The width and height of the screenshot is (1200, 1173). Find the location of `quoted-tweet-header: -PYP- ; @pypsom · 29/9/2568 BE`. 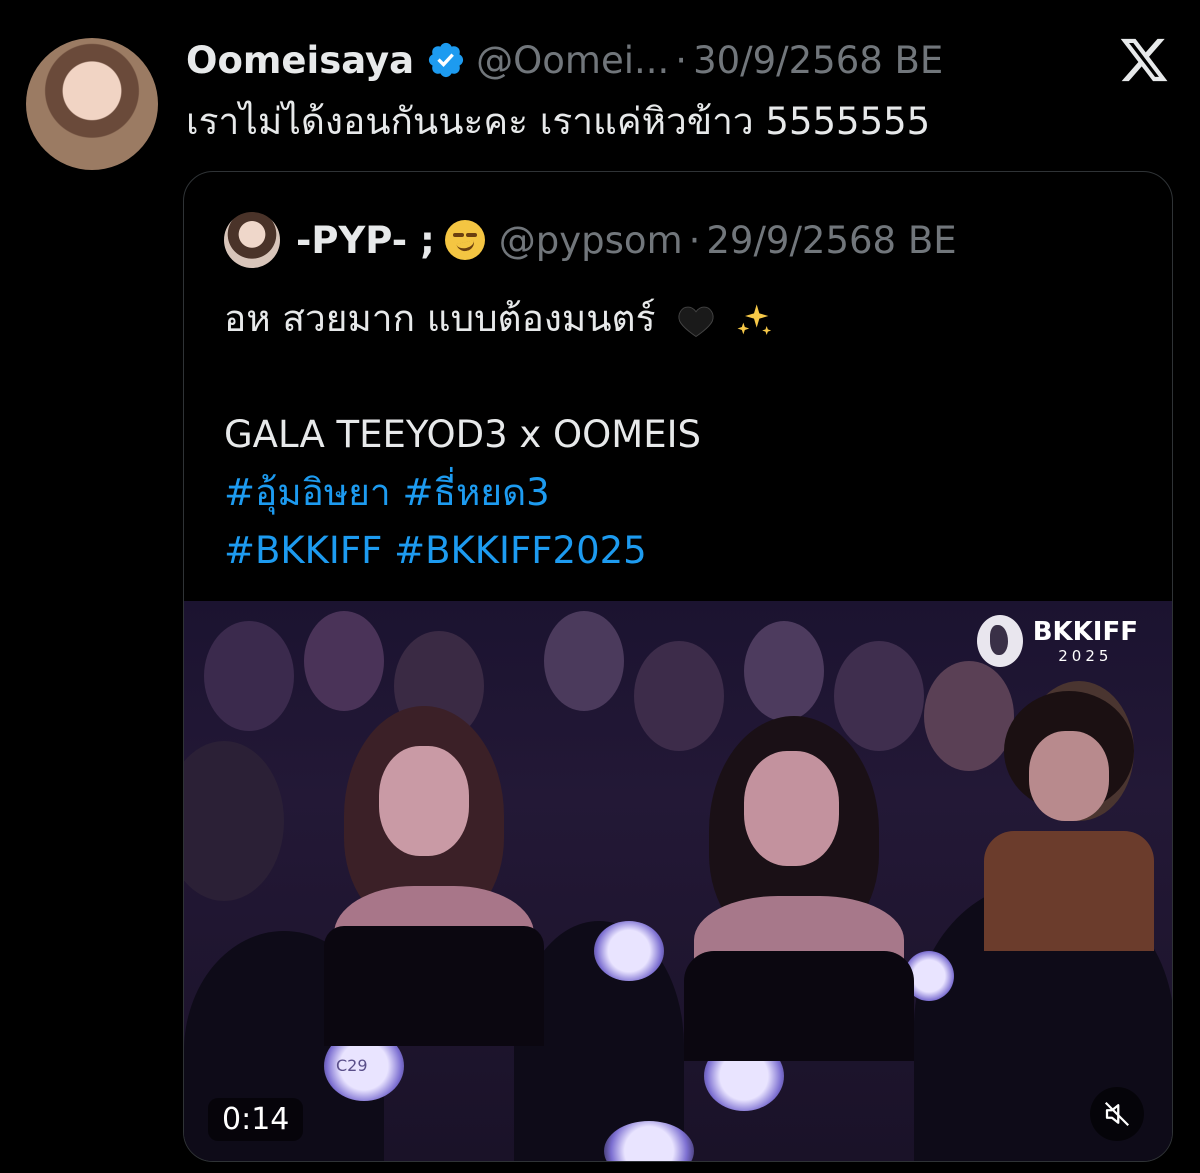

quoted-tweet-header: -PYP- ; @pypsom · 29/9/2568 BE is located at coordinates (590, 240).